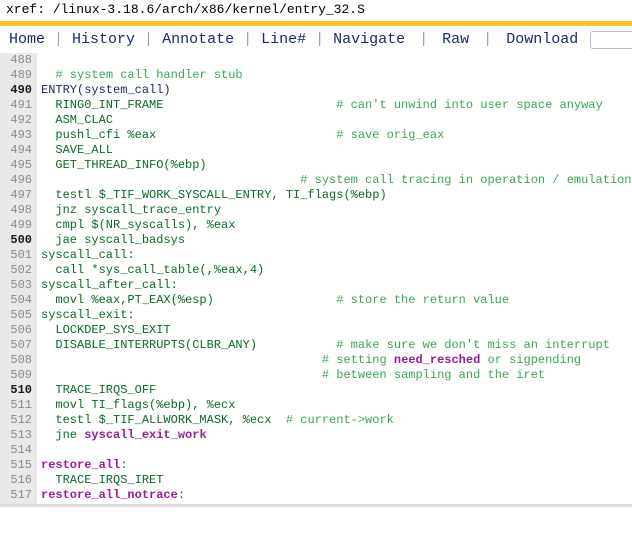 This screenshot has height=534, width=632. Describe the element at coordinates (18, 300) in the screenshot. I see `line-number: 504` at that location.